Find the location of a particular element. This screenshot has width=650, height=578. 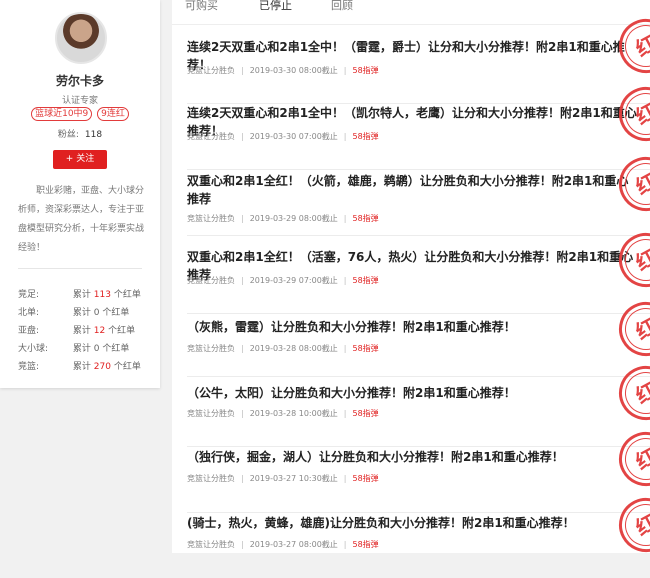

item-title: (骑士，热火，黄蜂，雄鹿)让分胜负和大小分推荐！附2串1和重心推荐！ is located at coordinates (413, 523).